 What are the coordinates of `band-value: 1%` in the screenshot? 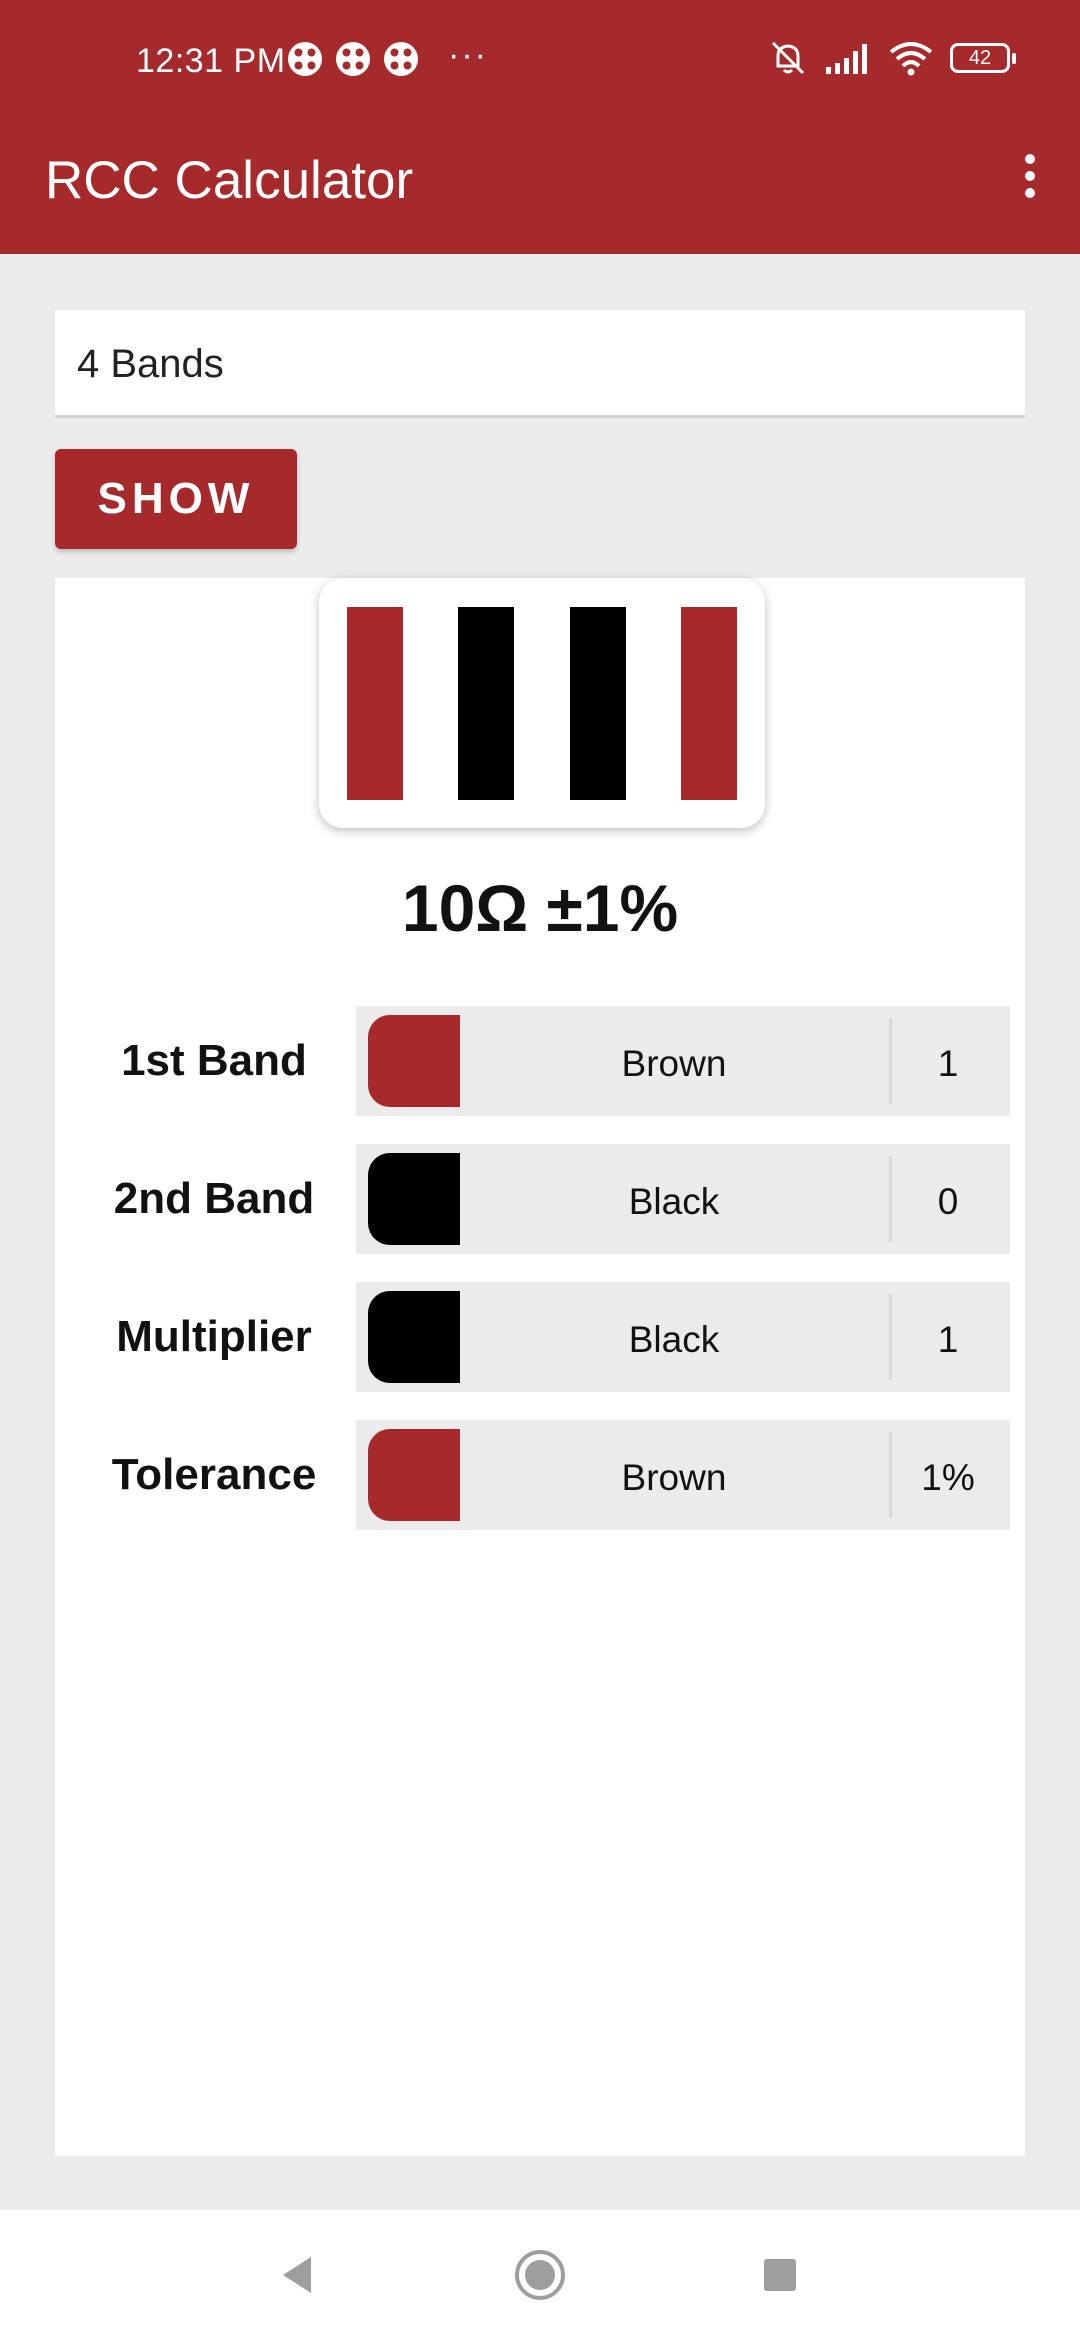 It's located at (948, 1477).